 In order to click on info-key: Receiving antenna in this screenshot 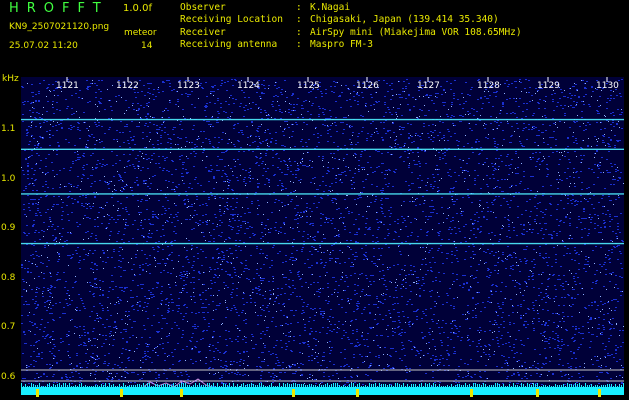, I will do `click(229, 44)`.